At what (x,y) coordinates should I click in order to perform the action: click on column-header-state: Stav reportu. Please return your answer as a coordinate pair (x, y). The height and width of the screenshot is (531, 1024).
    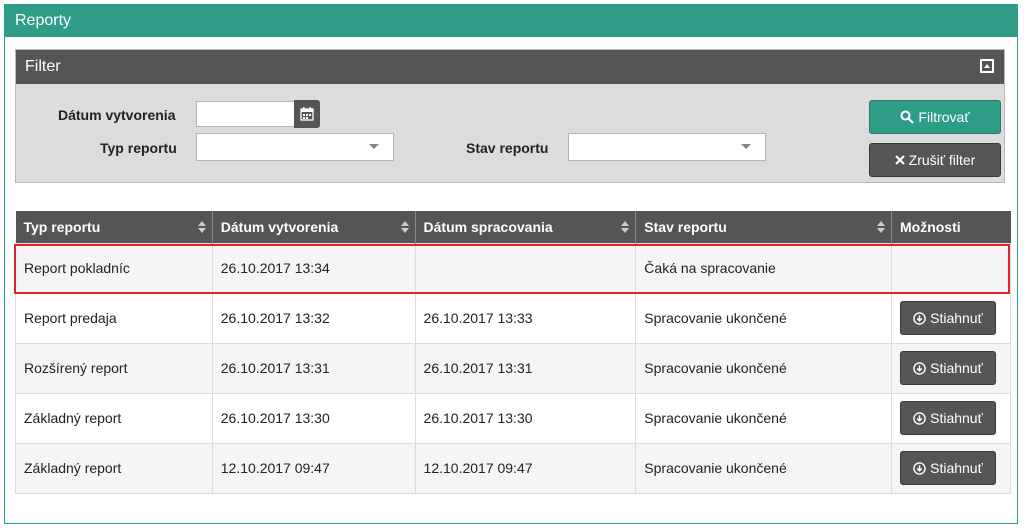
    Looking at the image, I should click on (763, 227).